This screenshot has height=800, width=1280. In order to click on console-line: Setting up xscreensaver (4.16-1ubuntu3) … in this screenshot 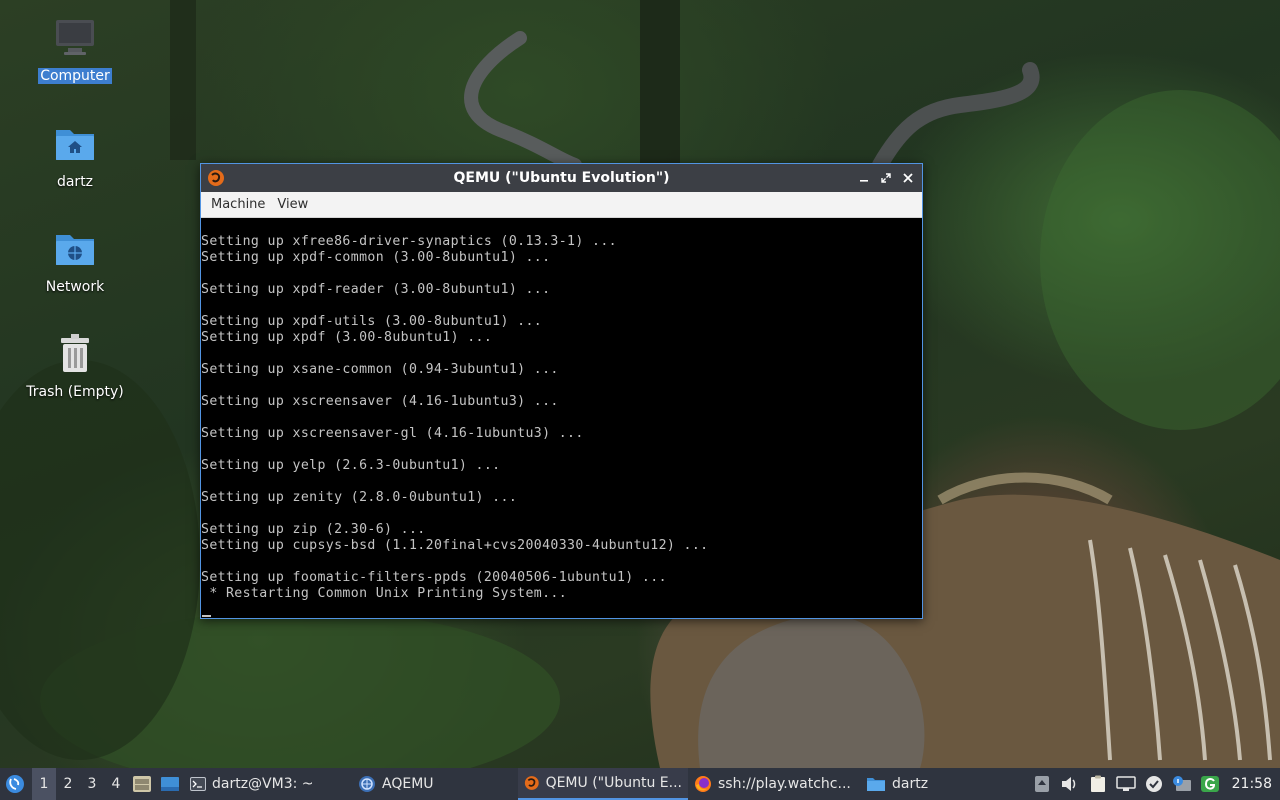, I will do `click(380, 401)`.